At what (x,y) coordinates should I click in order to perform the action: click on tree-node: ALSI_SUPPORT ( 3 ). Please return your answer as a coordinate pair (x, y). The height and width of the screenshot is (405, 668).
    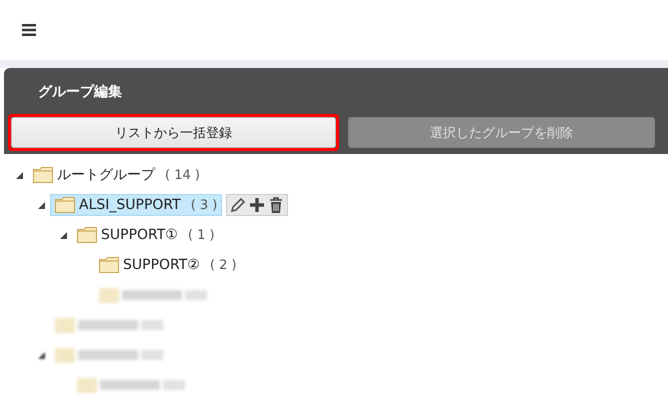
    Looking at the image, I should click on (136, 205).